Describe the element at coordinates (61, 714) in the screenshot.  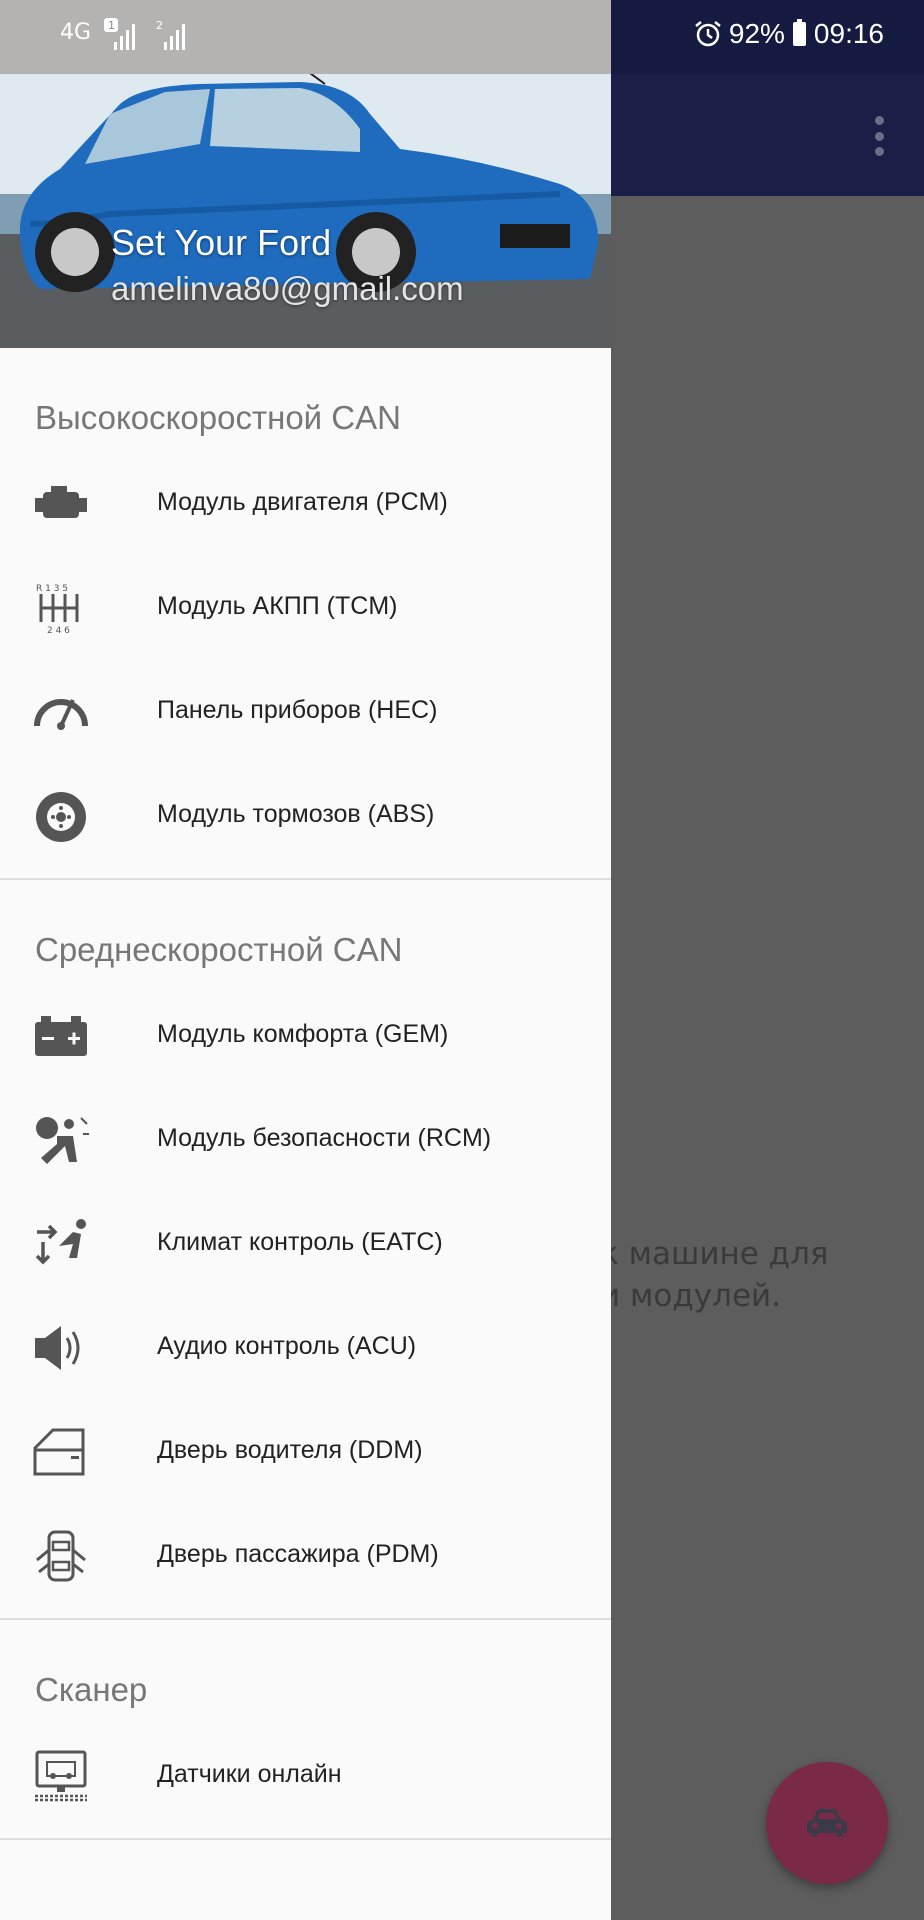
I see `speedometer-icon` at that location.